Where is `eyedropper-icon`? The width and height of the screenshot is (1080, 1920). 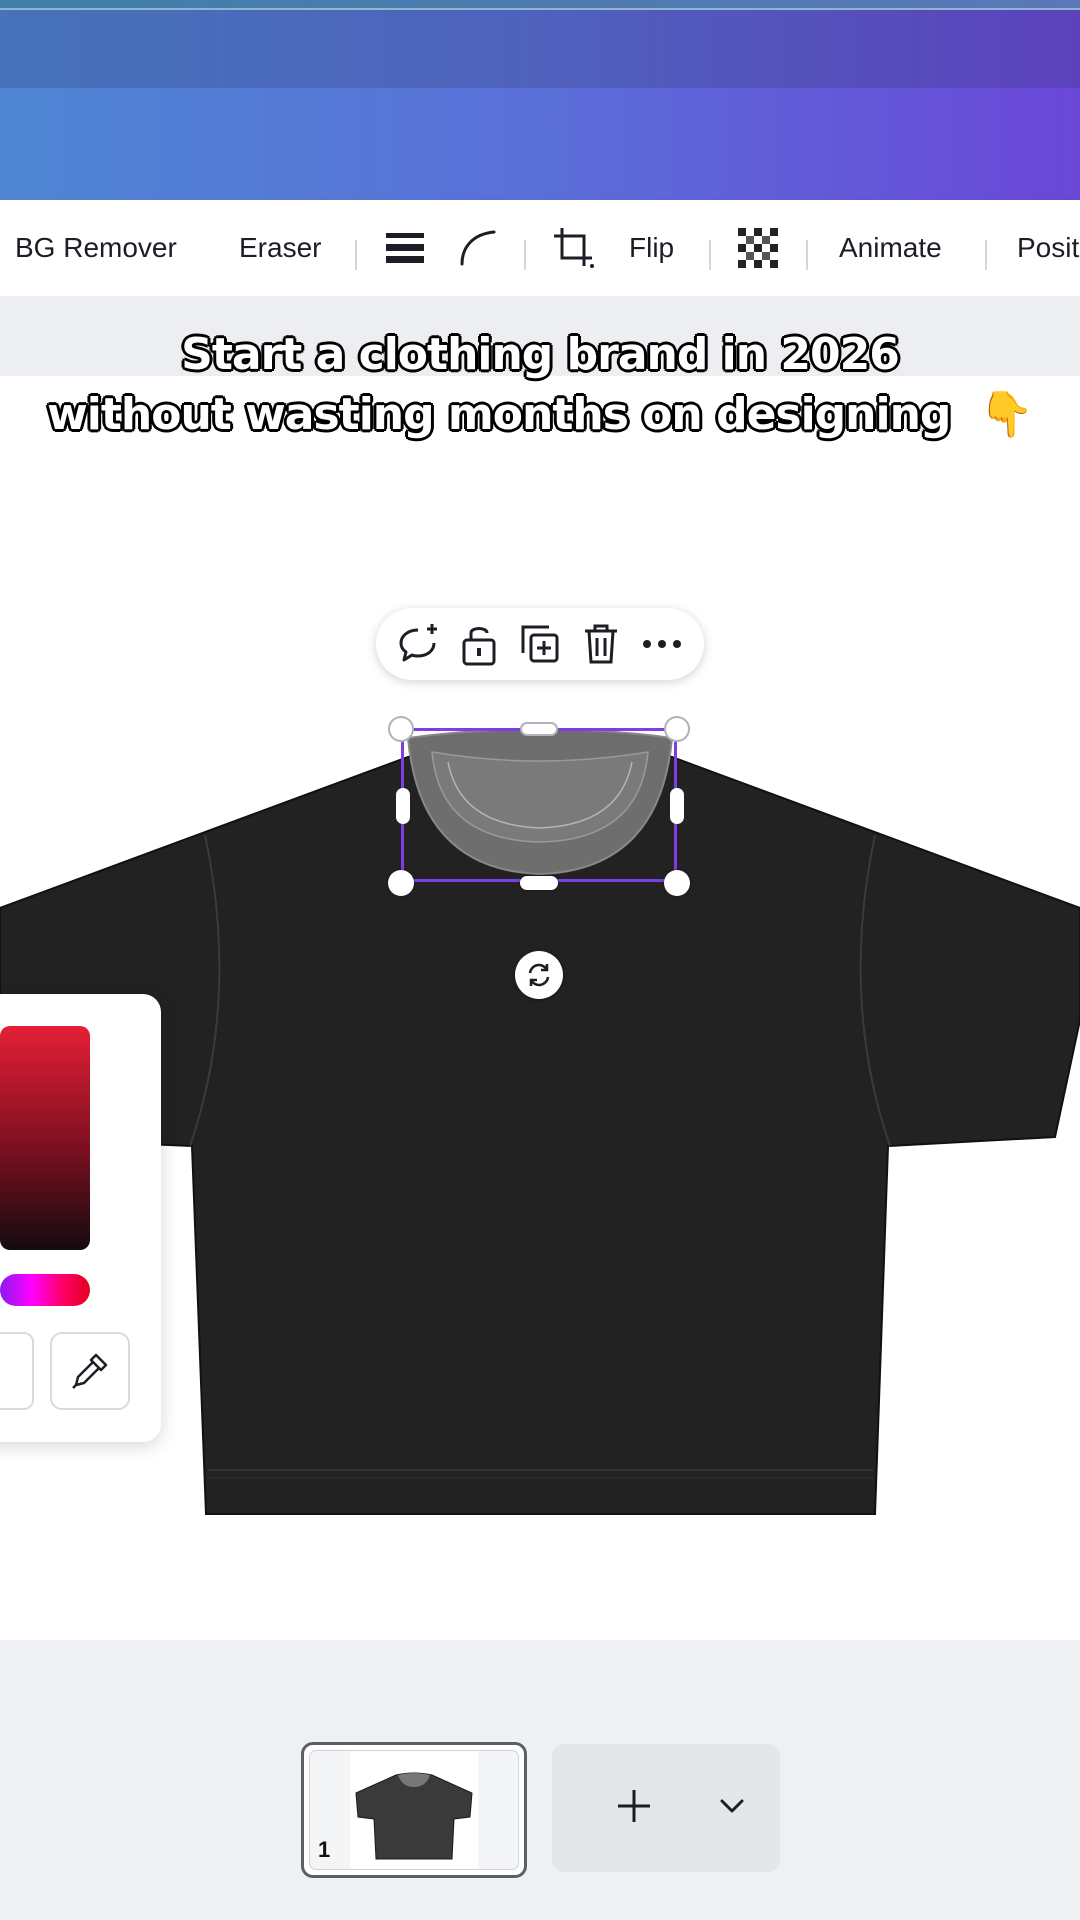 eyedropper-icon is located at coordinates (90, 1371).